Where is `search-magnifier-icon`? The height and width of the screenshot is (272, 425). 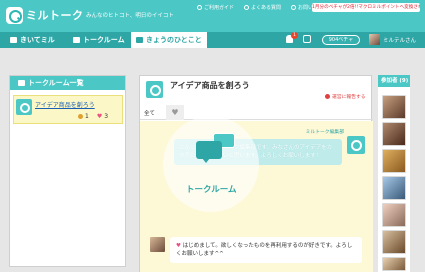
search-magnifier-icon is located at coordinates (14, 15).